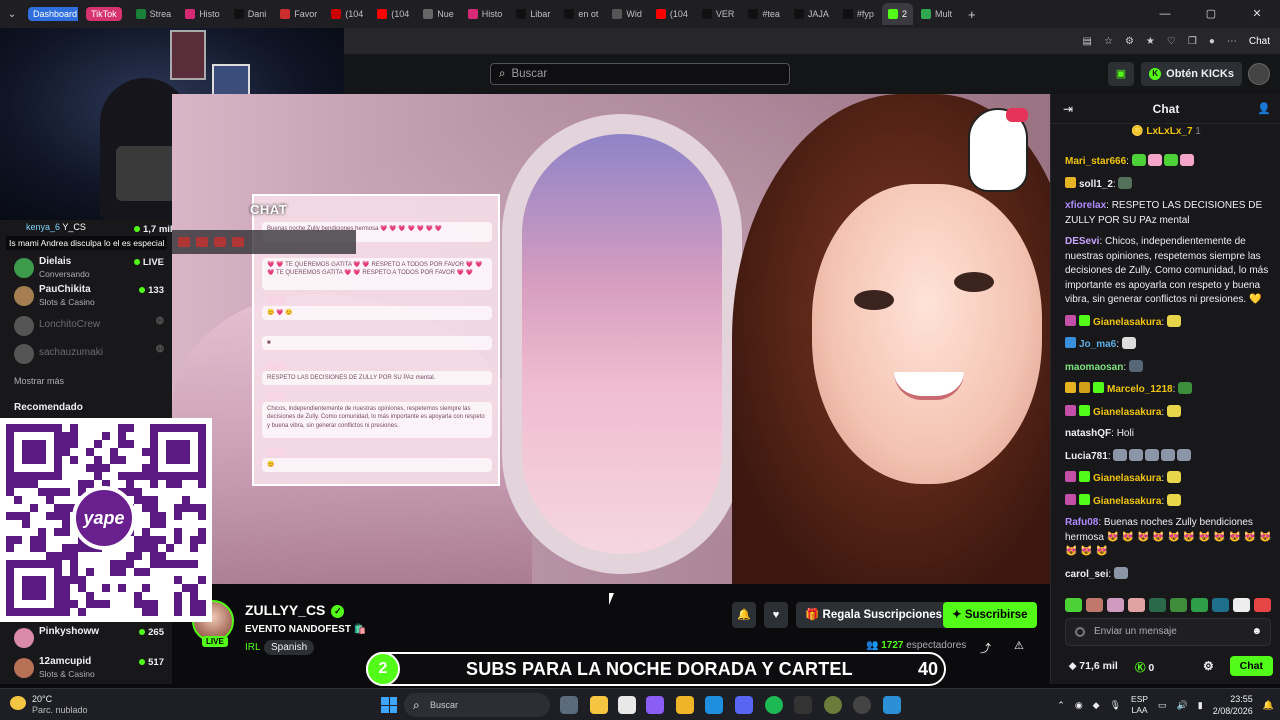 This screenshot has width=1280, height=720. Describe the element at coordinates (1129, 41) in the screenshot. I see `extensions-icon: ⚙` at that location.